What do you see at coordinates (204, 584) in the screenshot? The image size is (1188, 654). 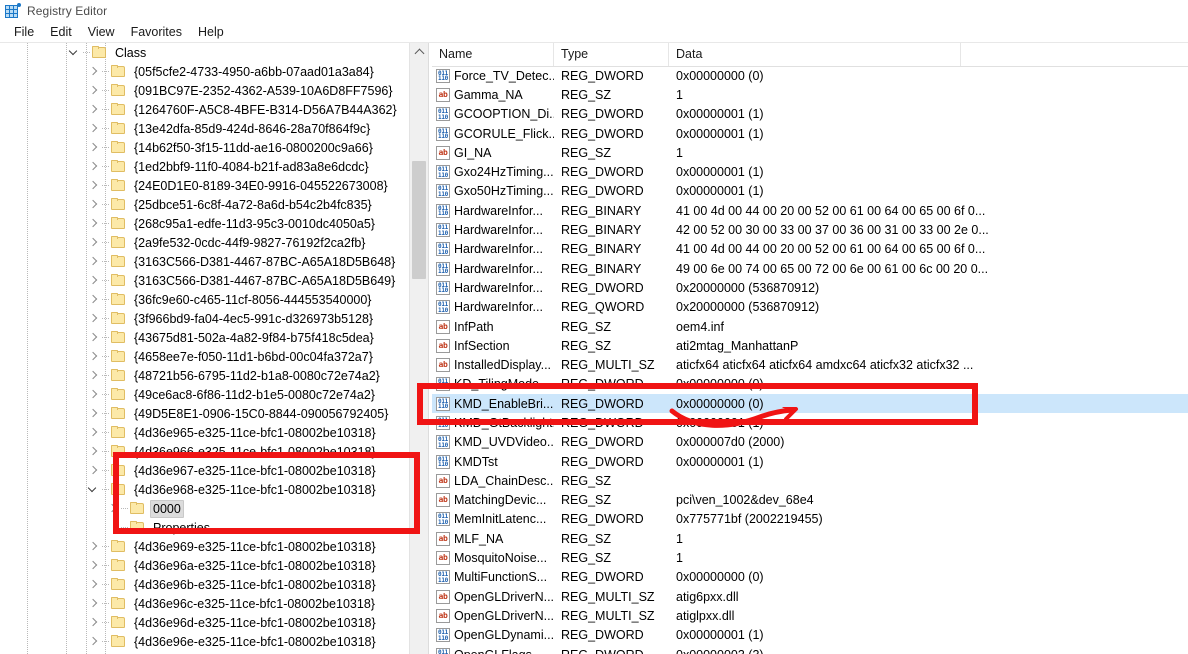 I see `tree-node: {4d36e96b-e325-11ce-bfc1-08002be10318}` at bounding box center [204, 584].